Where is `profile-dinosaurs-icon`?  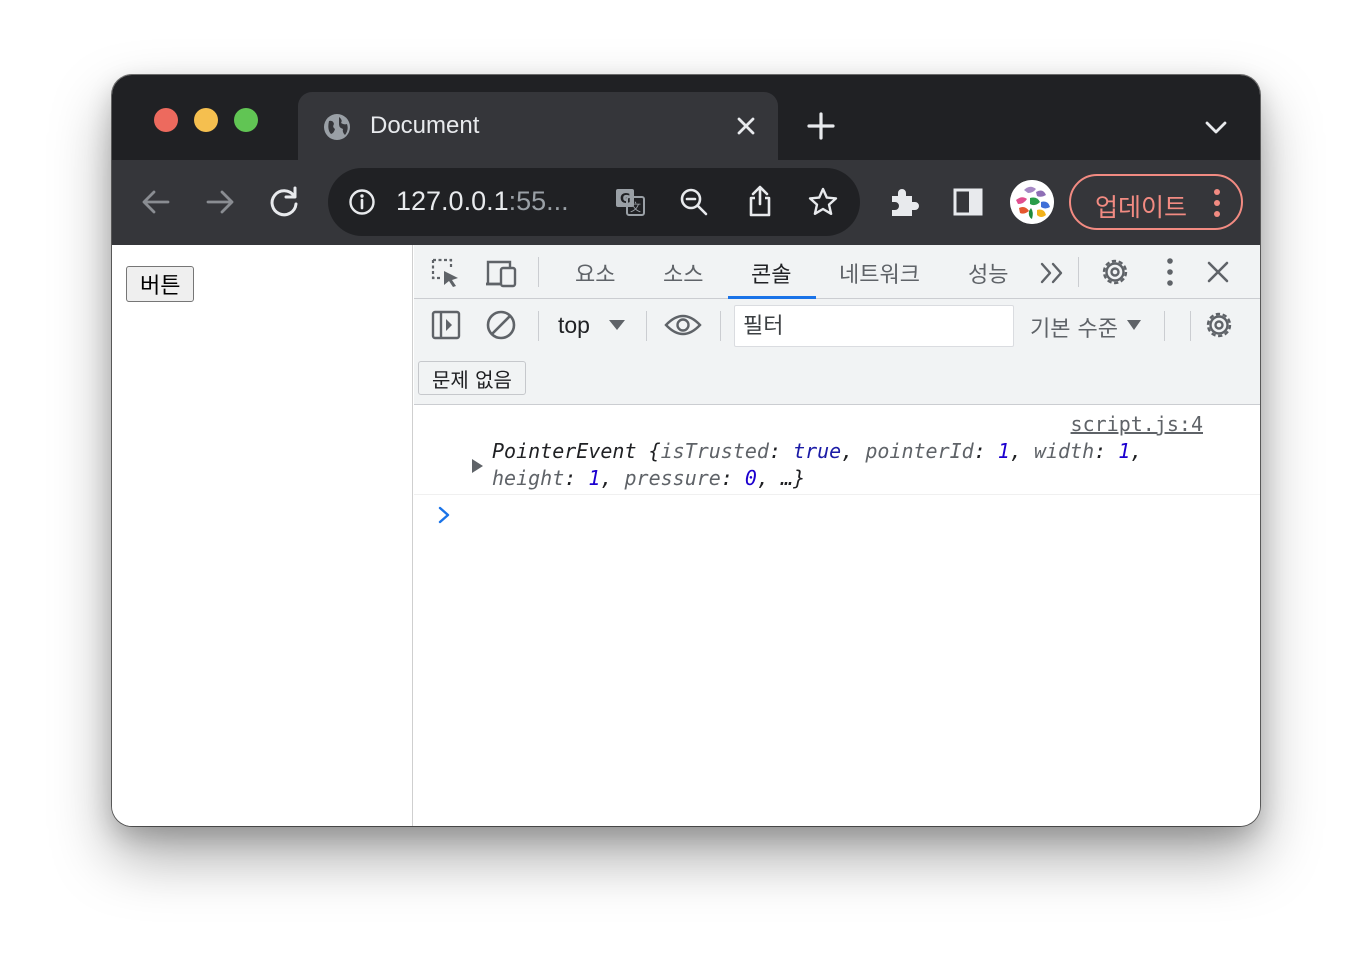 profile-dinosaurs-icon is located at coordinates (1032, 202).